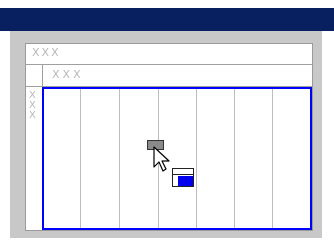  I want to click on arrow-pointer-icon, so click(161, 159).